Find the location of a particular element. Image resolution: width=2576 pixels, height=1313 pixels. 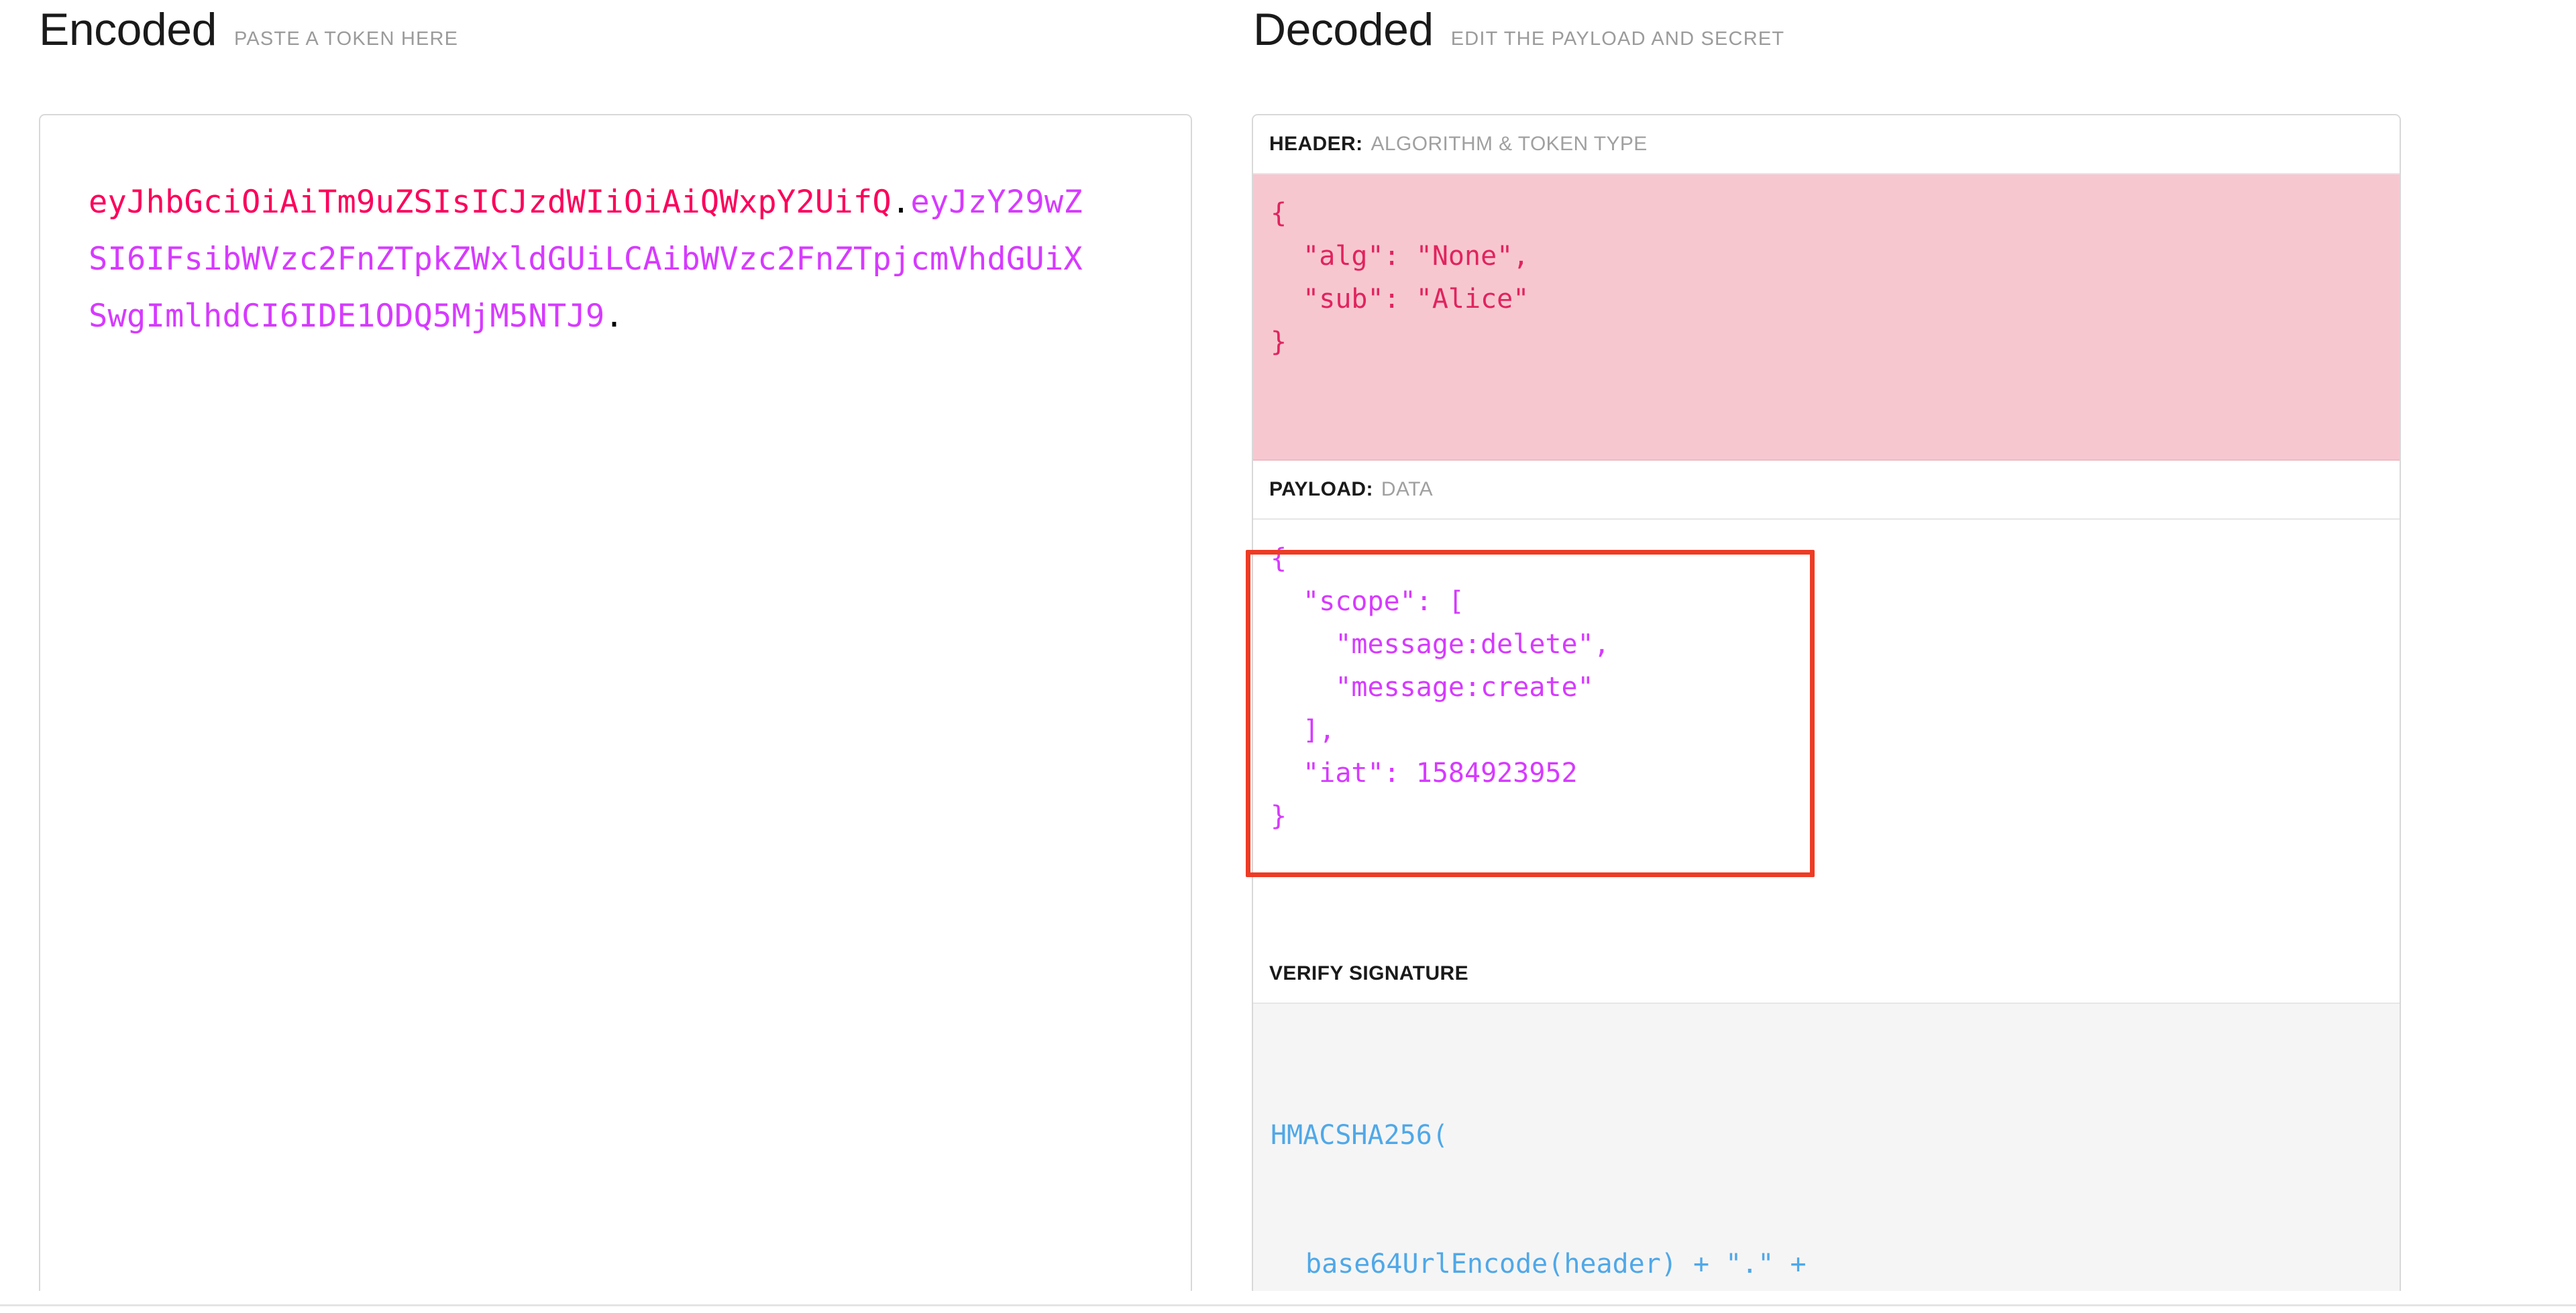

payload-label-muted: DATA is located at coordinates (1407, 489).